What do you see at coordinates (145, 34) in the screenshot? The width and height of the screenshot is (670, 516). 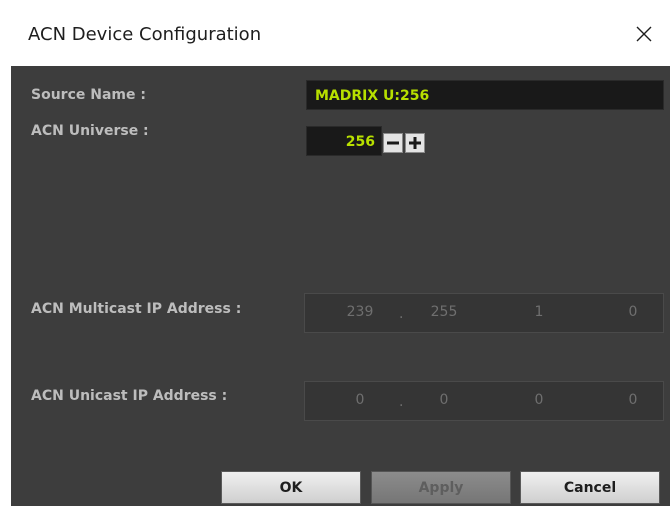 I see `dialog-title: ACN Device Configuration` at bounding box center [145, 34].